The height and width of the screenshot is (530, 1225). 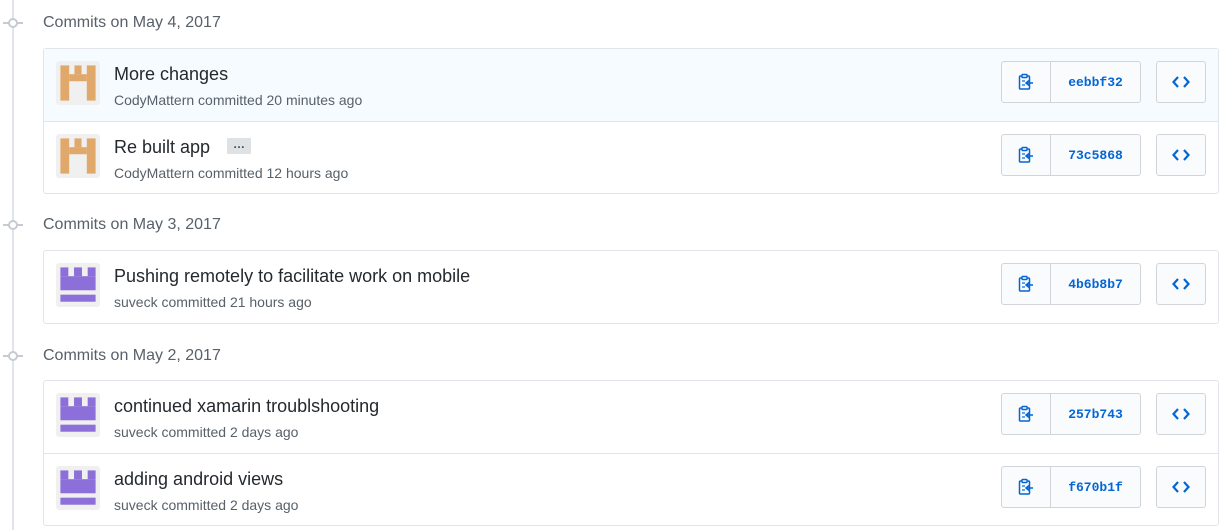 I want to click on commit-group-header: Commits on May 2, 2017, so click(x=612, y=356).